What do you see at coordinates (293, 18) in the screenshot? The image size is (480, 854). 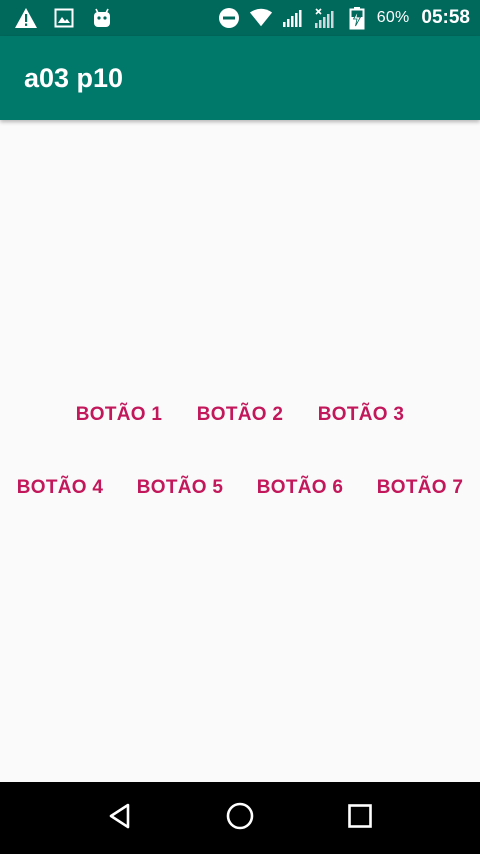 I see `signal-icon` at bounding box center [293, 18].